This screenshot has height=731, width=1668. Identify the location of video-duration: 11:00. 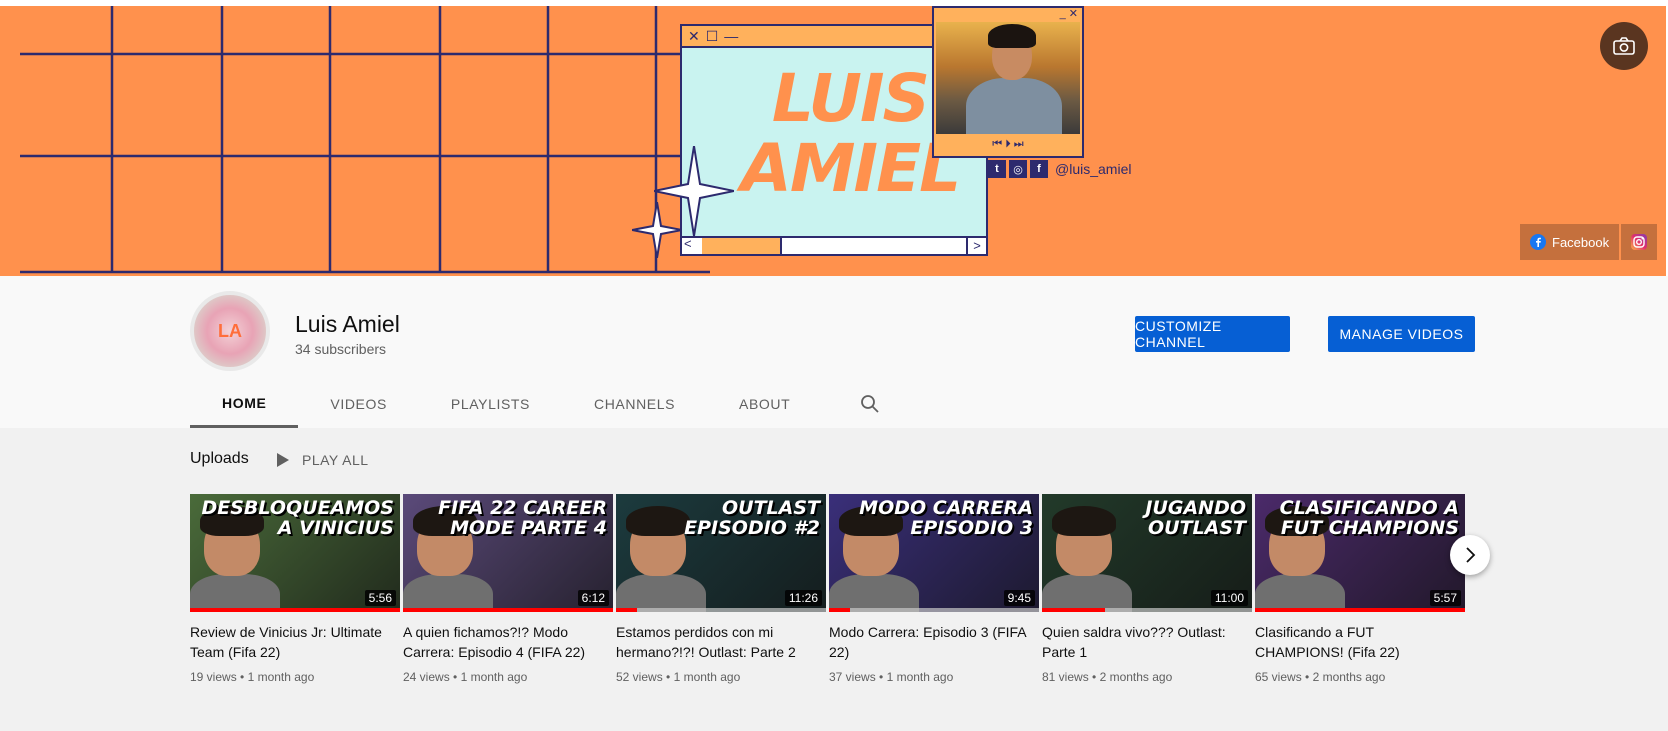
(1229, 598).